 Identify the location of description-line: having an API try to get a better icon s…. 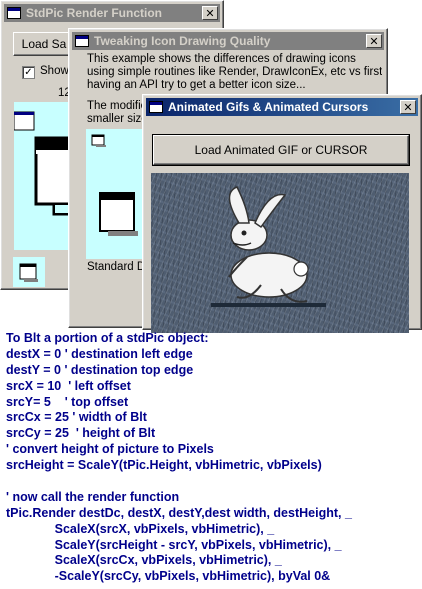
(196, 85).